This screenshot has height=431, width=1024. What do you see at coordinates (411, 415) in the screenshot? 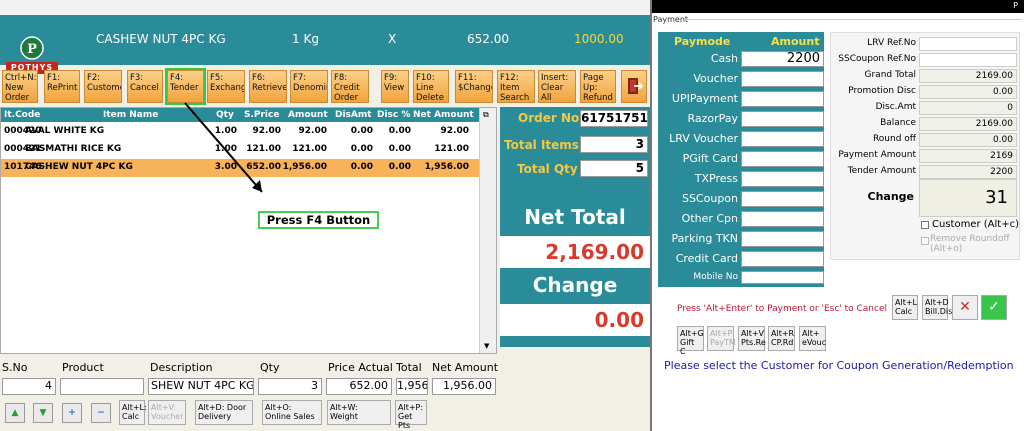
I see `get-points-button: Alt+P: Get Pts` at bounding box center [411, 415].